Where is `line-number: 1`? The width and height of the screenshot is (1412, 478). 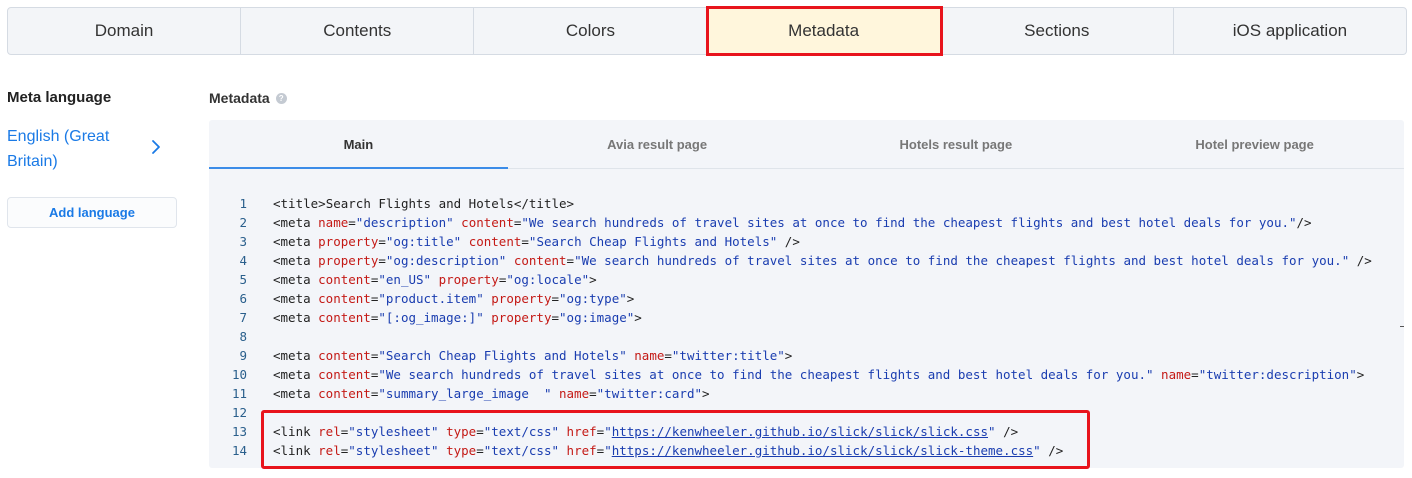
line-number: 1 is located at coordinates (243, 203).